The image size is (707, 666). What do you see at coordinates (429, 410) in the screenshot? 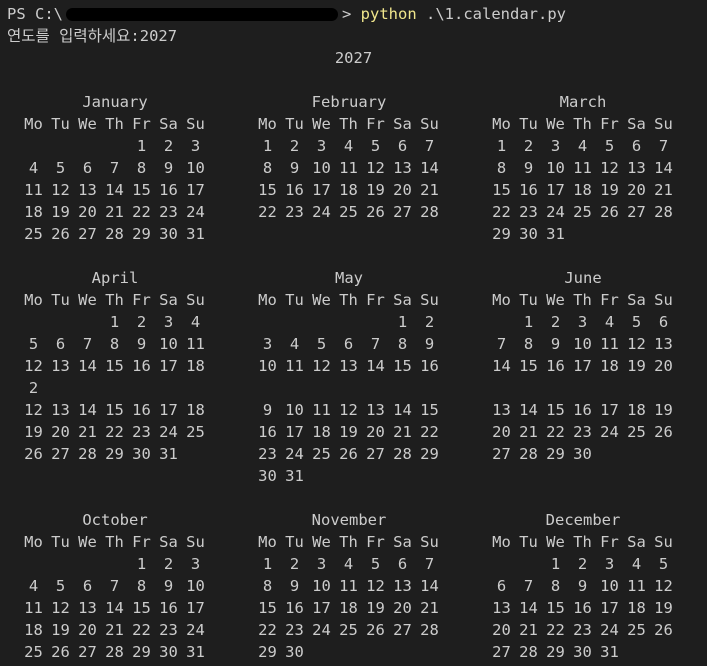
I see `day-cell: 15` at bounding box center [429, 410].